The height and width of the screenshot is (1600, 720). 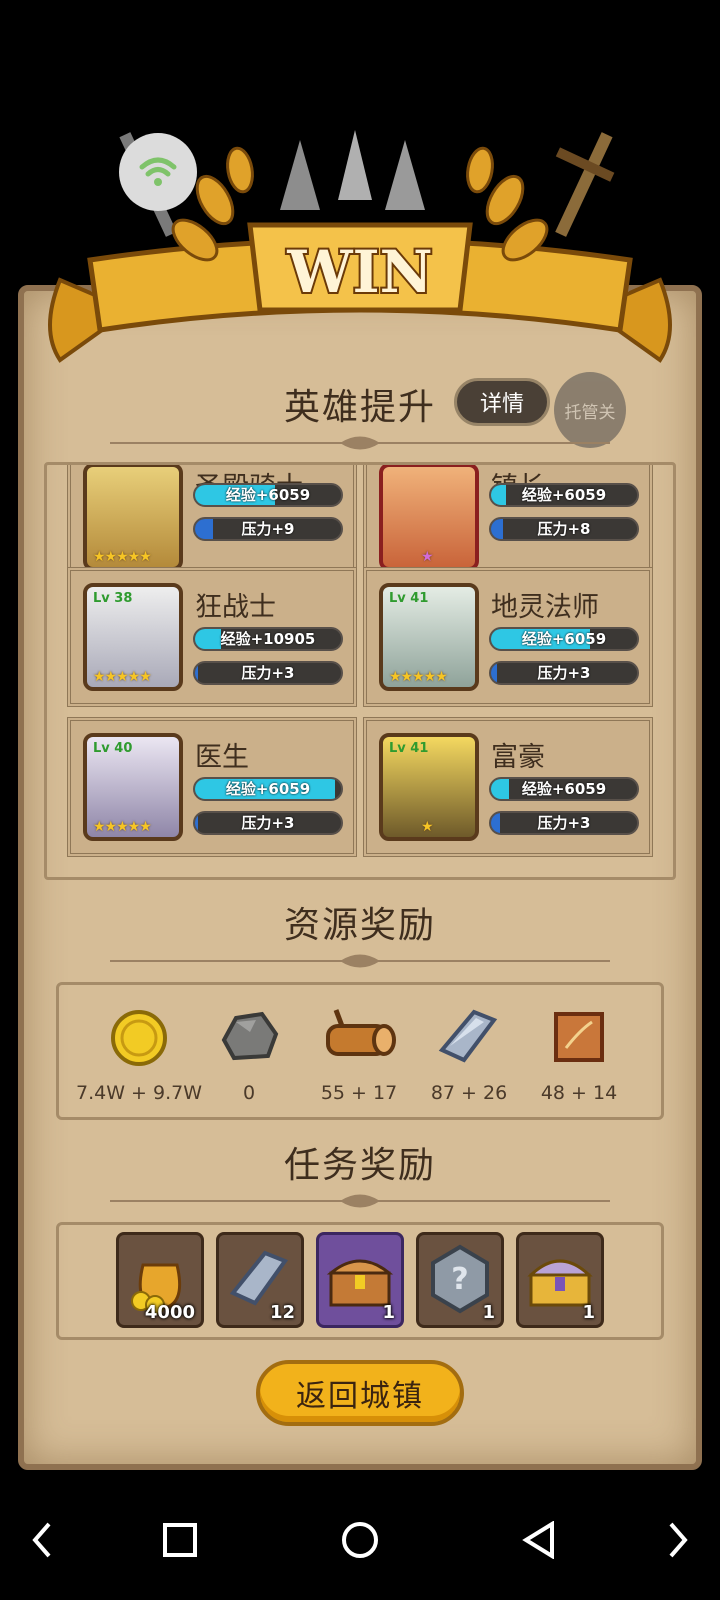 I want to click on gold-coin-icon, so click(x=139, y=1038).